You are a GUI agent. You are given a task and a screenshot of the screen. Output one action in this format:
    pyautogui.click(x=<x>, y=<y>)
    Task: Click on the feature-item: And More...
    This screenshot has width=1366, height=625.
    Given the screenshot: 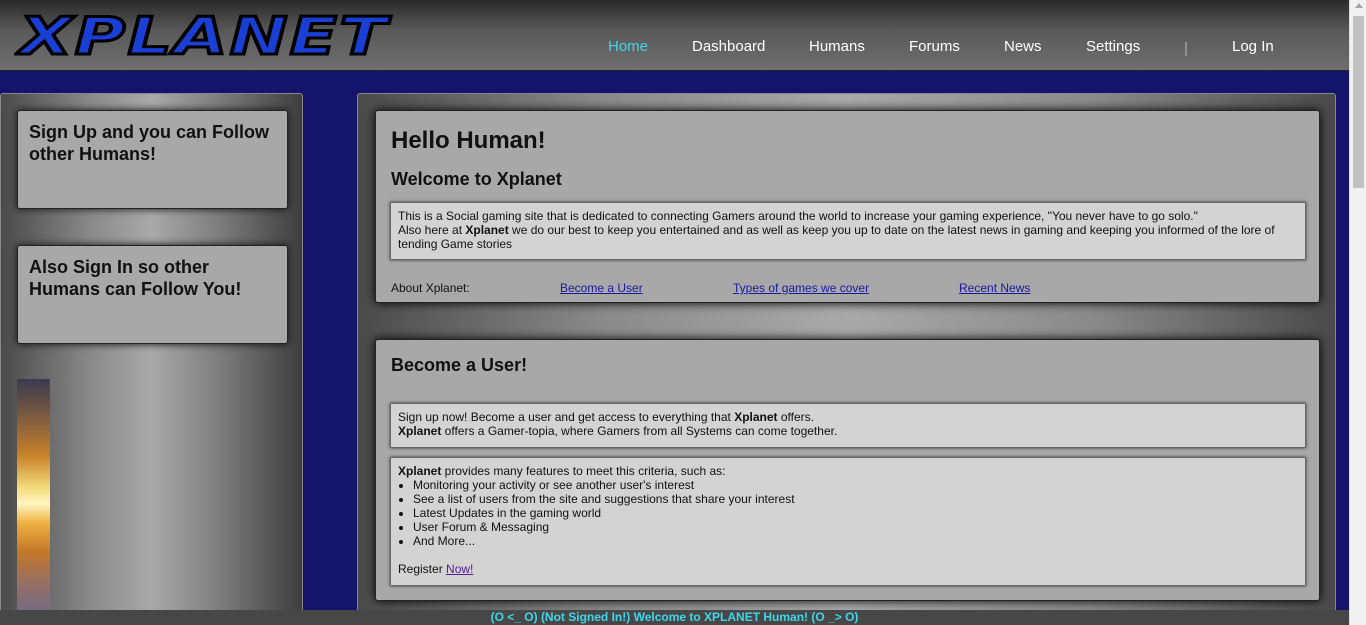 What is the action you would take?
    pyautogui.click(x=855, y=541)
    